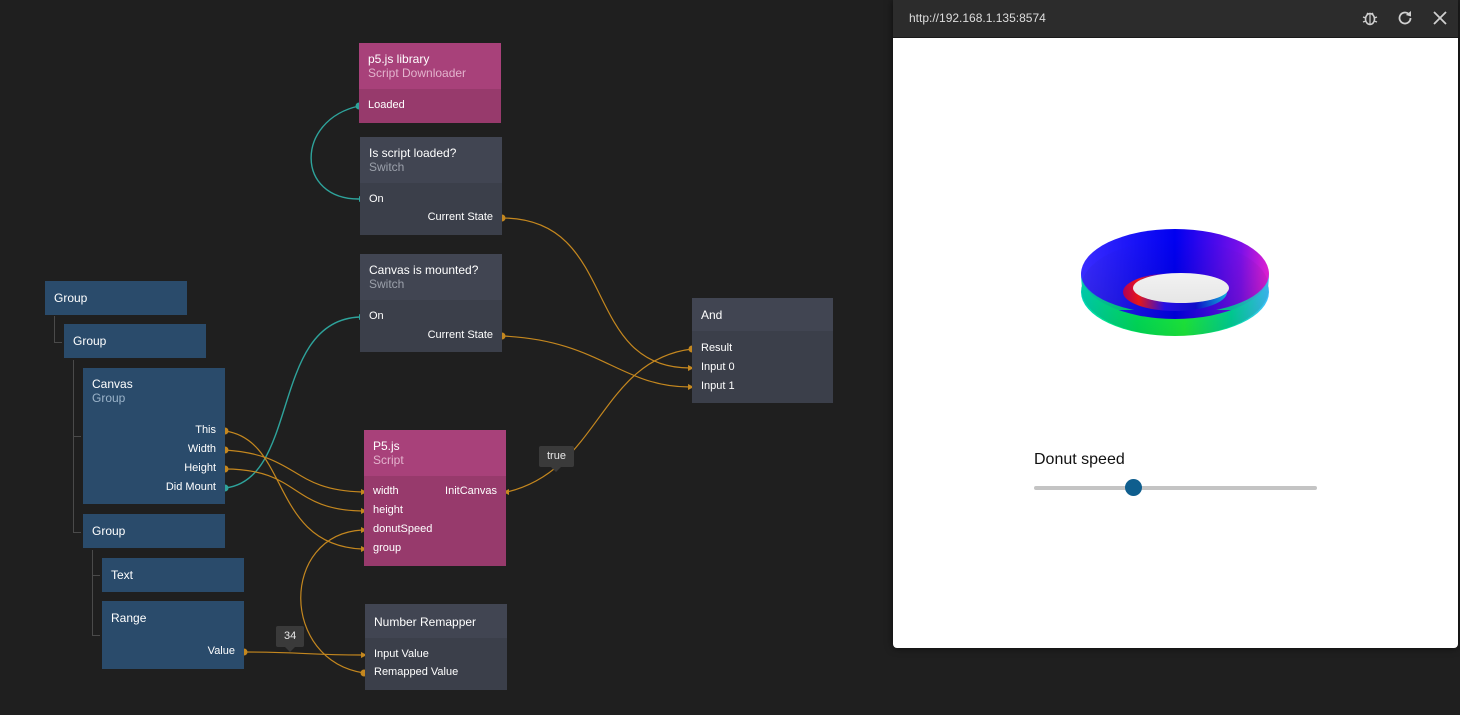 The width and height of the screenshot is (1460, 715). Describe the element at coordinates (154, 531) in the screenshot. I see `node-group-ui: Group` at that location.